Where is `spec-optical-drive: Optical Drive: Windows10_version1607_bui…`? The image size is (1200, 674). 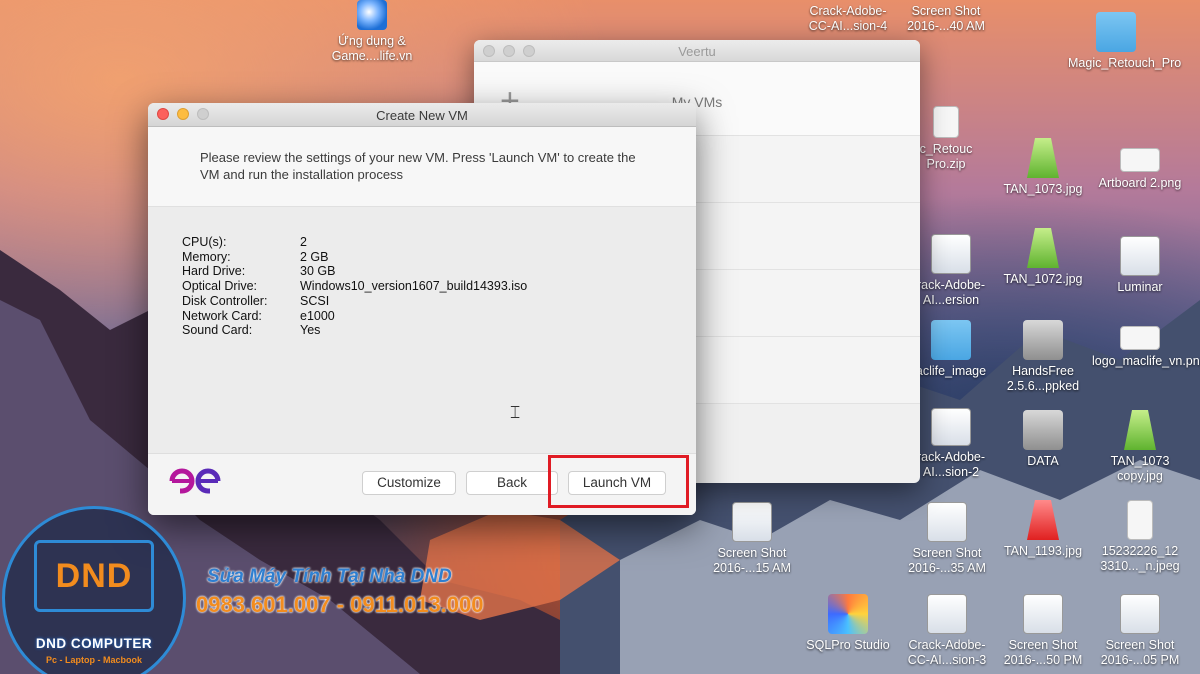
spec-optical-drive: Optical Drive: Windows10_version1607_bui… is located at coordinates (355, 286).